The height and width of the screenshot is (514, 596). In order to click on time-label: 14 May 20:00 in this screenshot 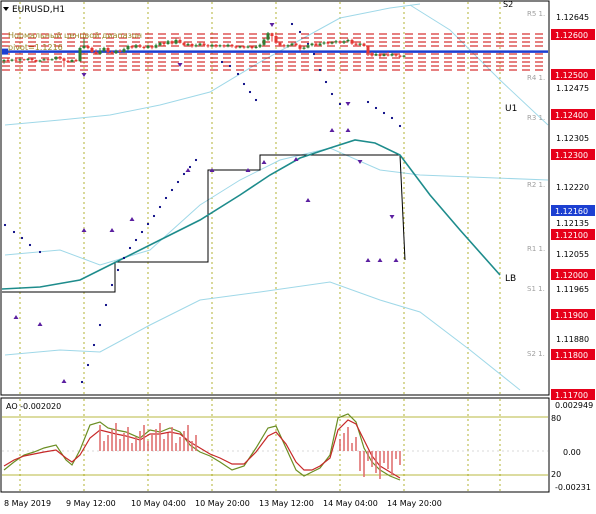, I will do `click(414, 503)`.